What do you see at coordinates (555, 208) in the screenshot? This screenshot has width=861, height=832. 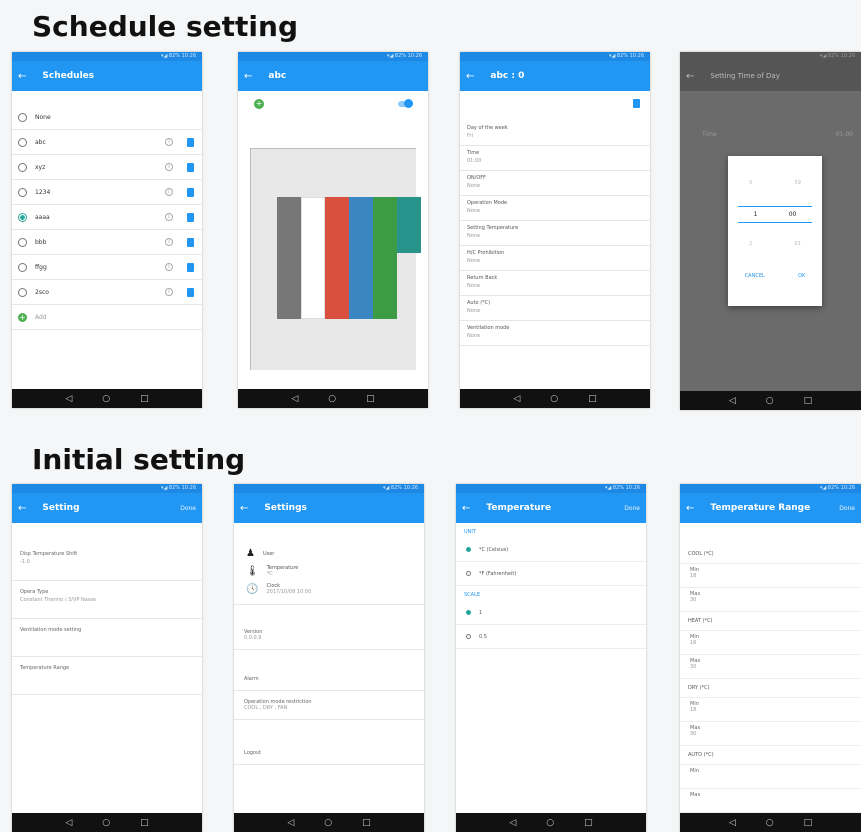 I see `detail-field: Operation Mode None` at bounding box center [555, 208].